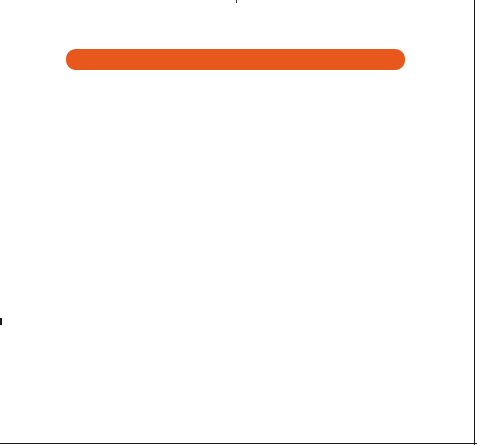 The height and width of the screenshot is (445, 477). Describe the element at coordinates (1, 321) in the screenshot. I see `left-edge-tick` at that location.